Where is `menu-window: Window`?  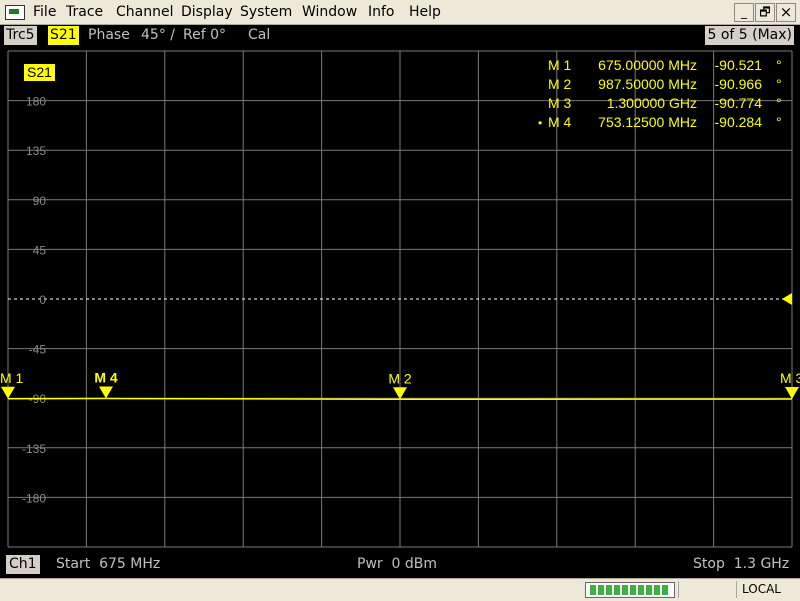
menu-window: Window is located at coordinates (329, 12).